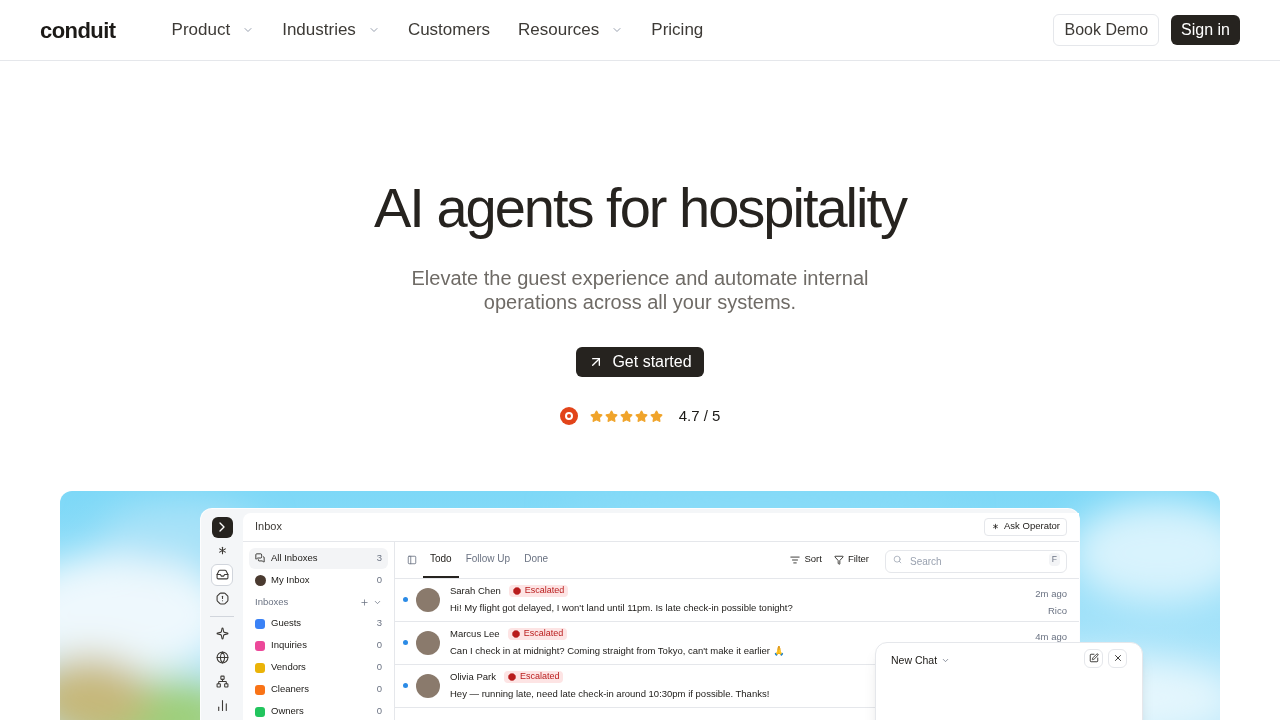 This screenshot has width=1280, height=720. I want to click on tab: Follow Up, so click(488, 559).